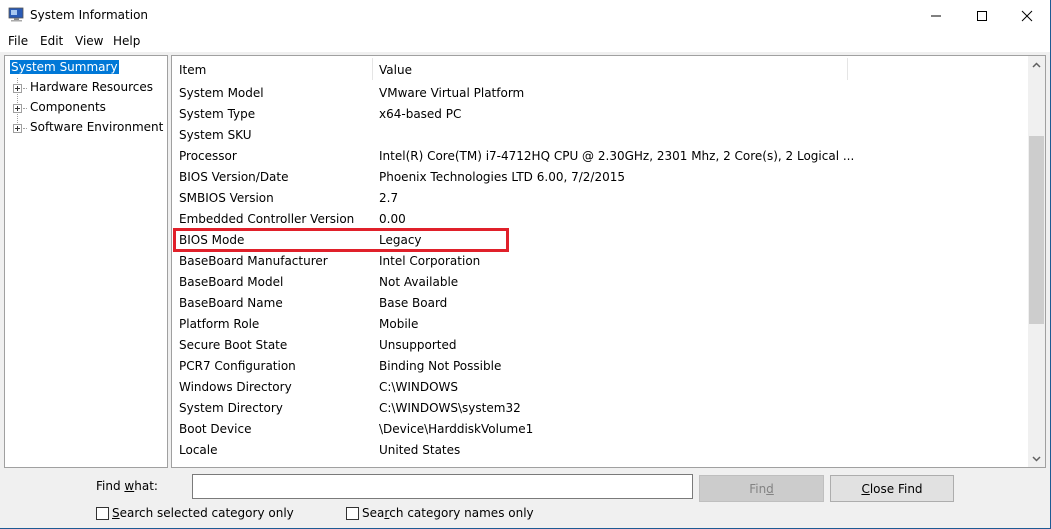  What do you see at coordinates (395, 70) in the screenshot?
I see `column-header-value: Value` at bounding box center [395, 70].